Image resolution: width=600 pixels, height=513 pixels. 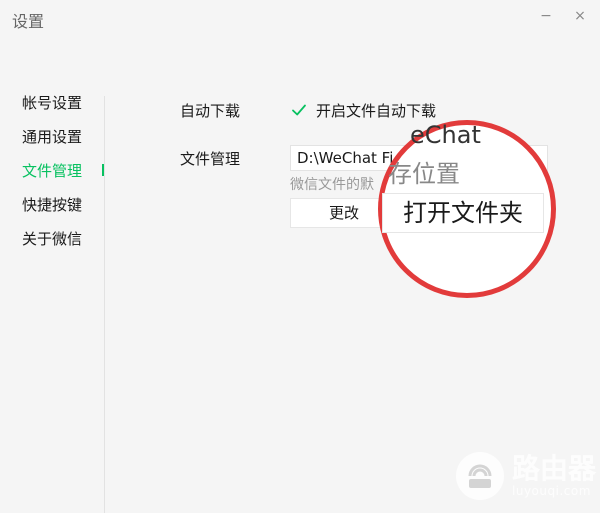 What do you see at coordinates (52, 170) in the screenshot?
I see `sidebar-item-file-management: 文件管理` at bounding box center [52, 170].